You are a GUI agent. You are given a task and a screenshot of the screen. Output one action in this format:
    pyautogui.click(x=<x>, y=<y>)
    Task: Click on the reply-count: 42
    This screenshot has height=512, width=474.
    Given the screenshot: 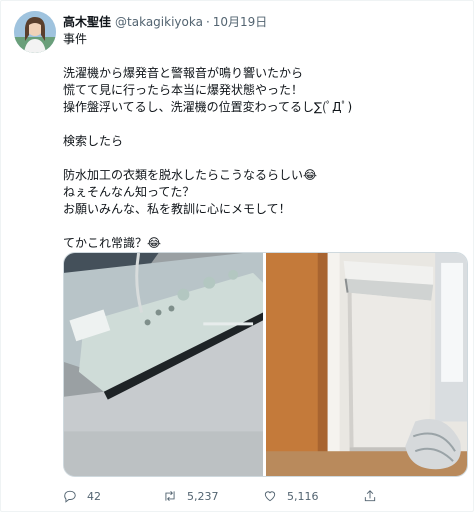 What is the action you would take?
    pyautogui.click(x=94, y=496)
    